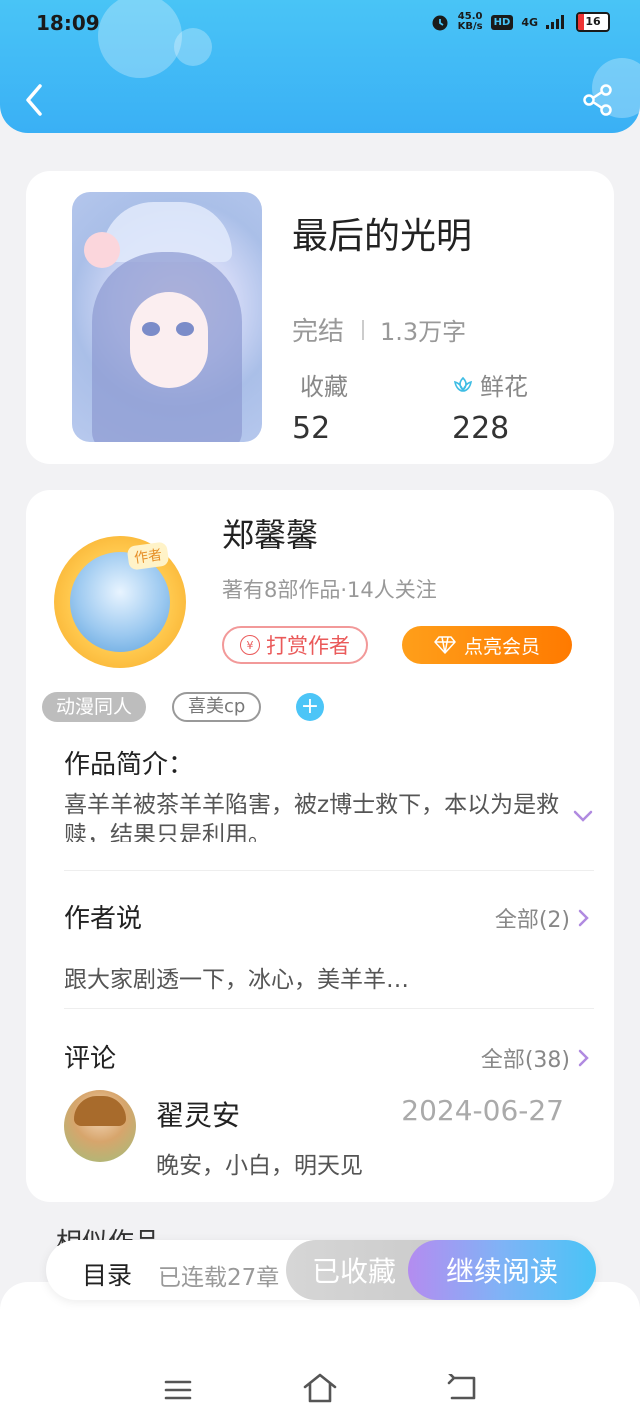 This screenshot has width=640, height=1422. Describe the element at coordinates (259, 1163) in the screenshot. I see `comment-text: 晚安，小白，明天见` at that location.